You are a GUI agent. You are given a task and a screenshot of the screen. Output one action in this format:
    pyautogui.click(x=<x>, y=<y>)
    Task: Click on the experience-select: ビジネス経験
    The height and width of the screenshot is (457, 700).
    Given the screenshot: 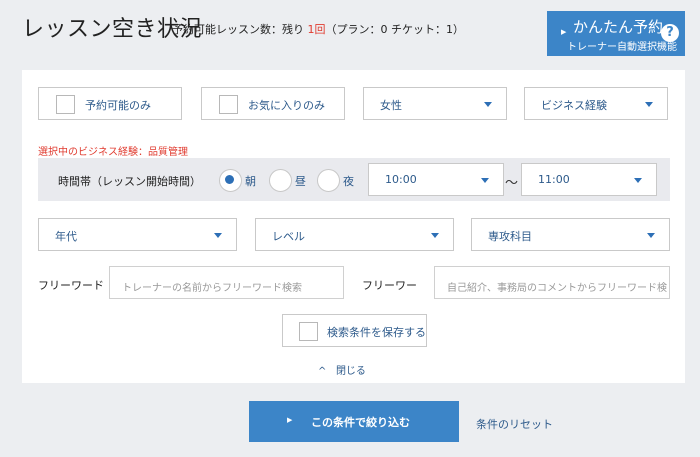 What is the action you would take?
    pyautogui.click(x=596, y=103)
    